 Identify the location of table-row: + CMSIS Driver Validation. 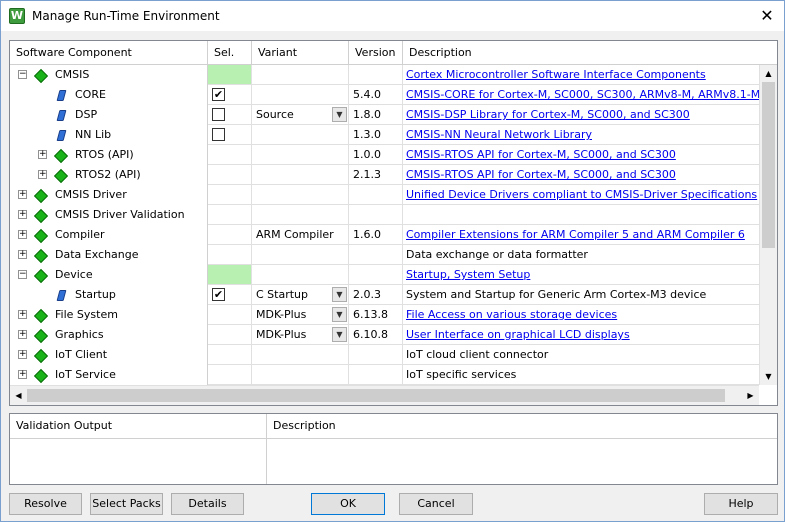
(384, 215).